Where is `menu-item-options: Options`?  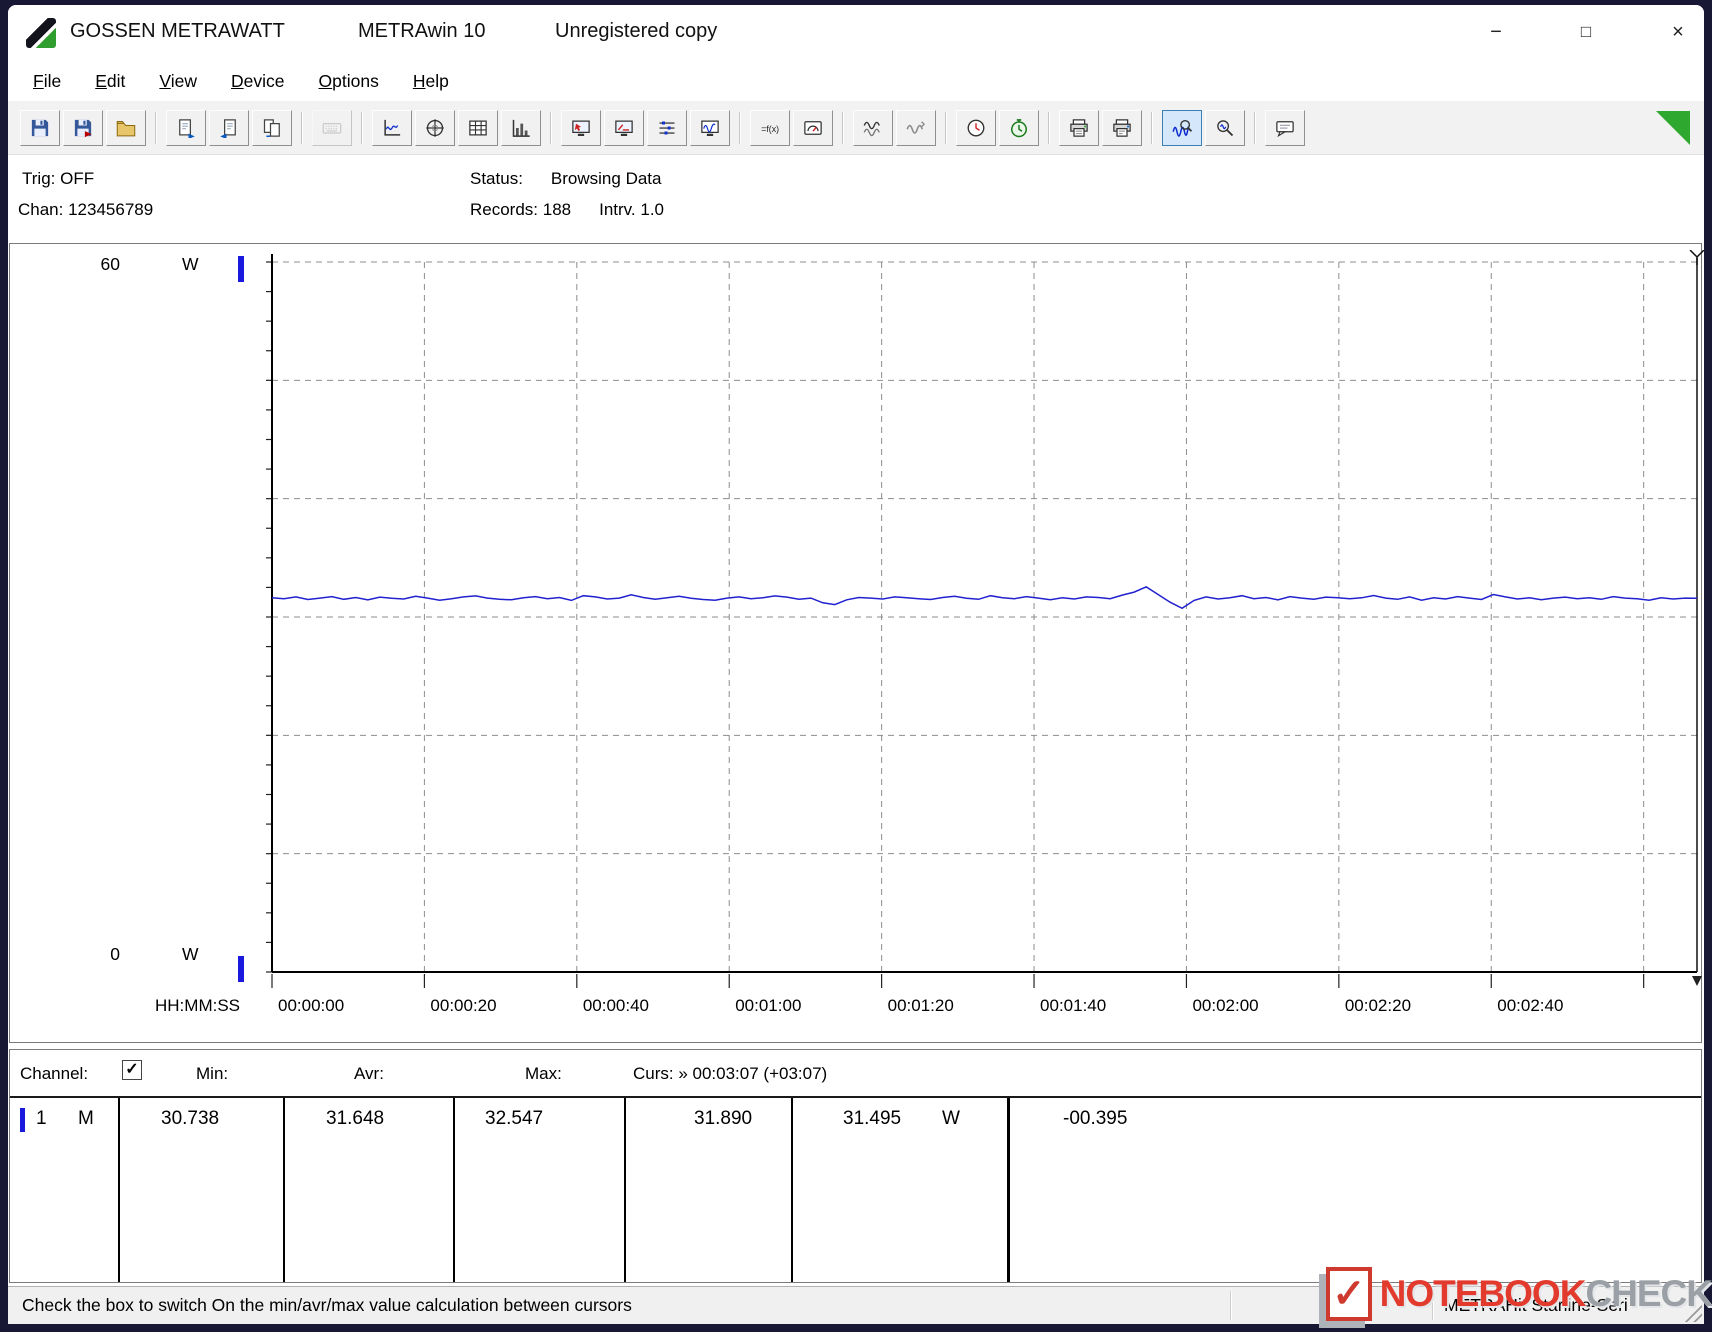
menu-item-options: Options is located at coordinates (349, 81).